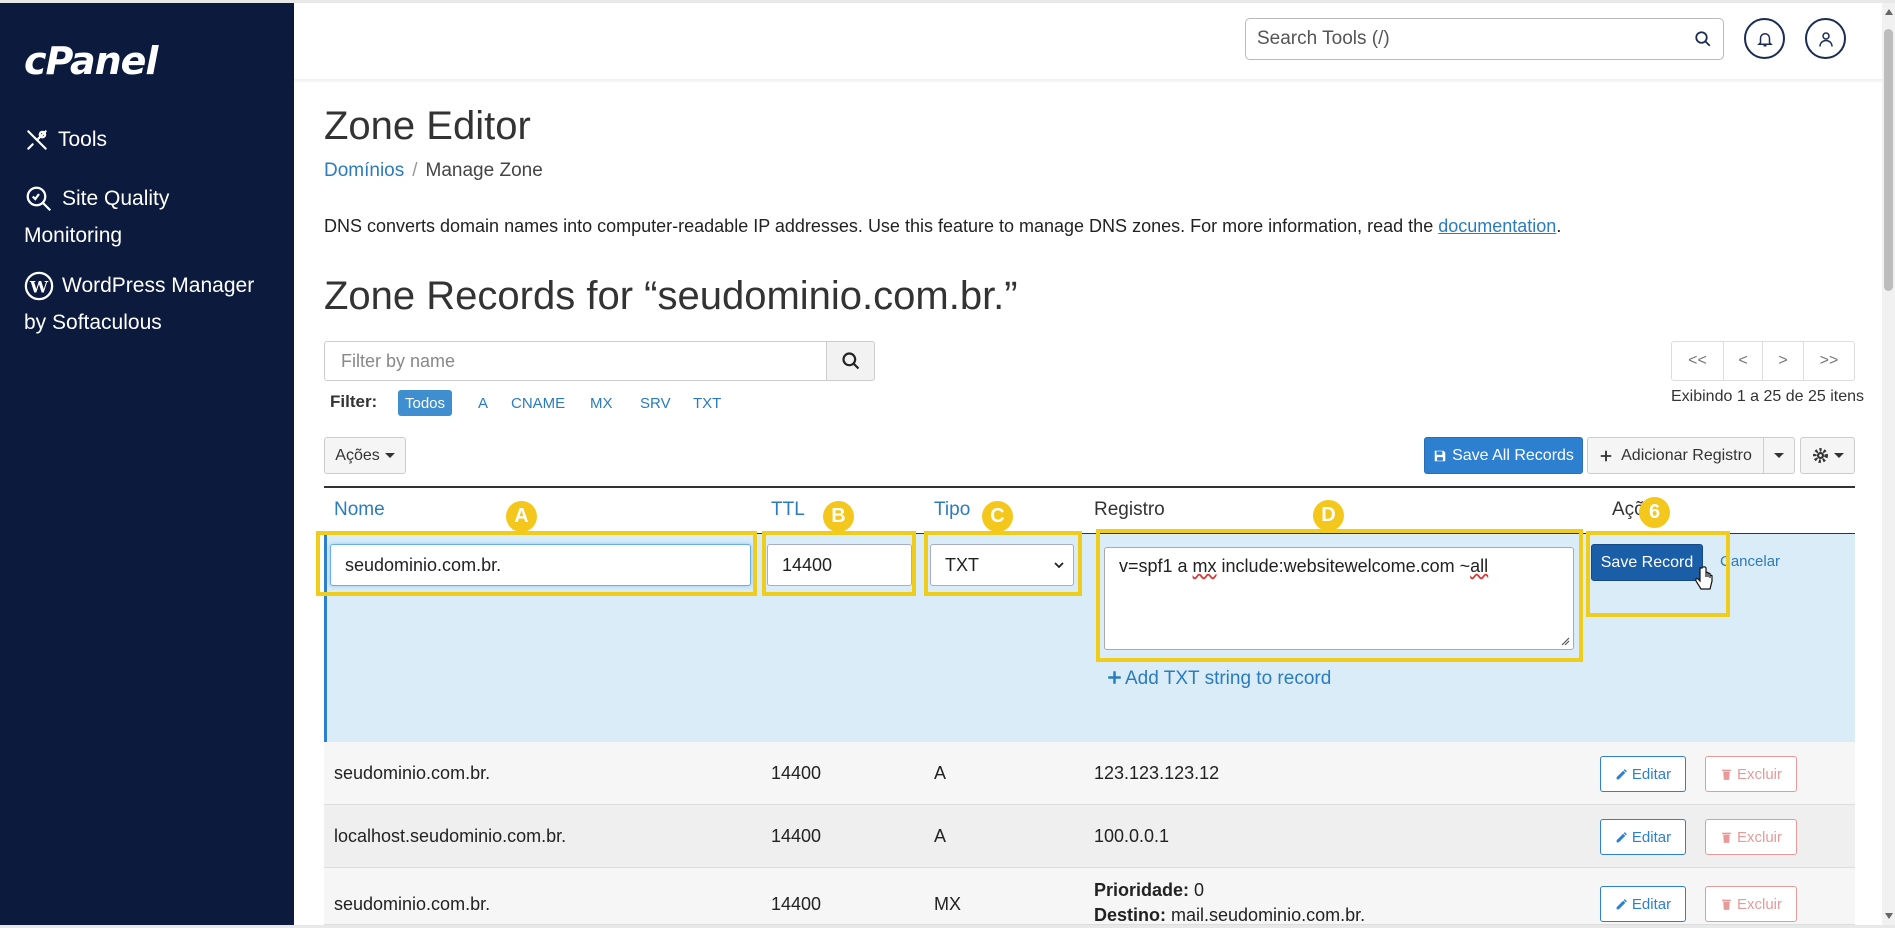  Describe the element at coordinates (1559, 226) in the screenshot. I see `description-end: .` at that location.